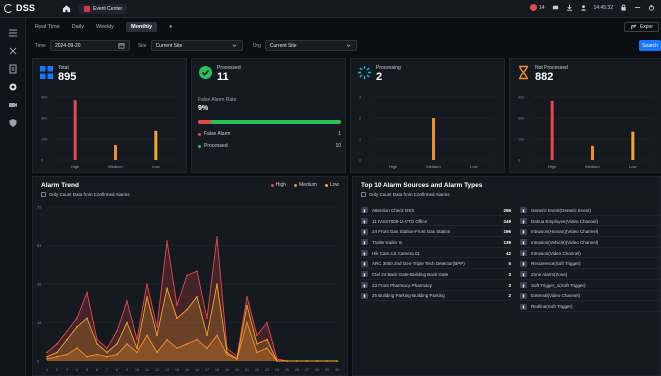 This screenshot has width=661, height=376. Describe the element at coordinates (89, 45) in the screenshot. I see `date-picker: 2024-09-20` at that location.